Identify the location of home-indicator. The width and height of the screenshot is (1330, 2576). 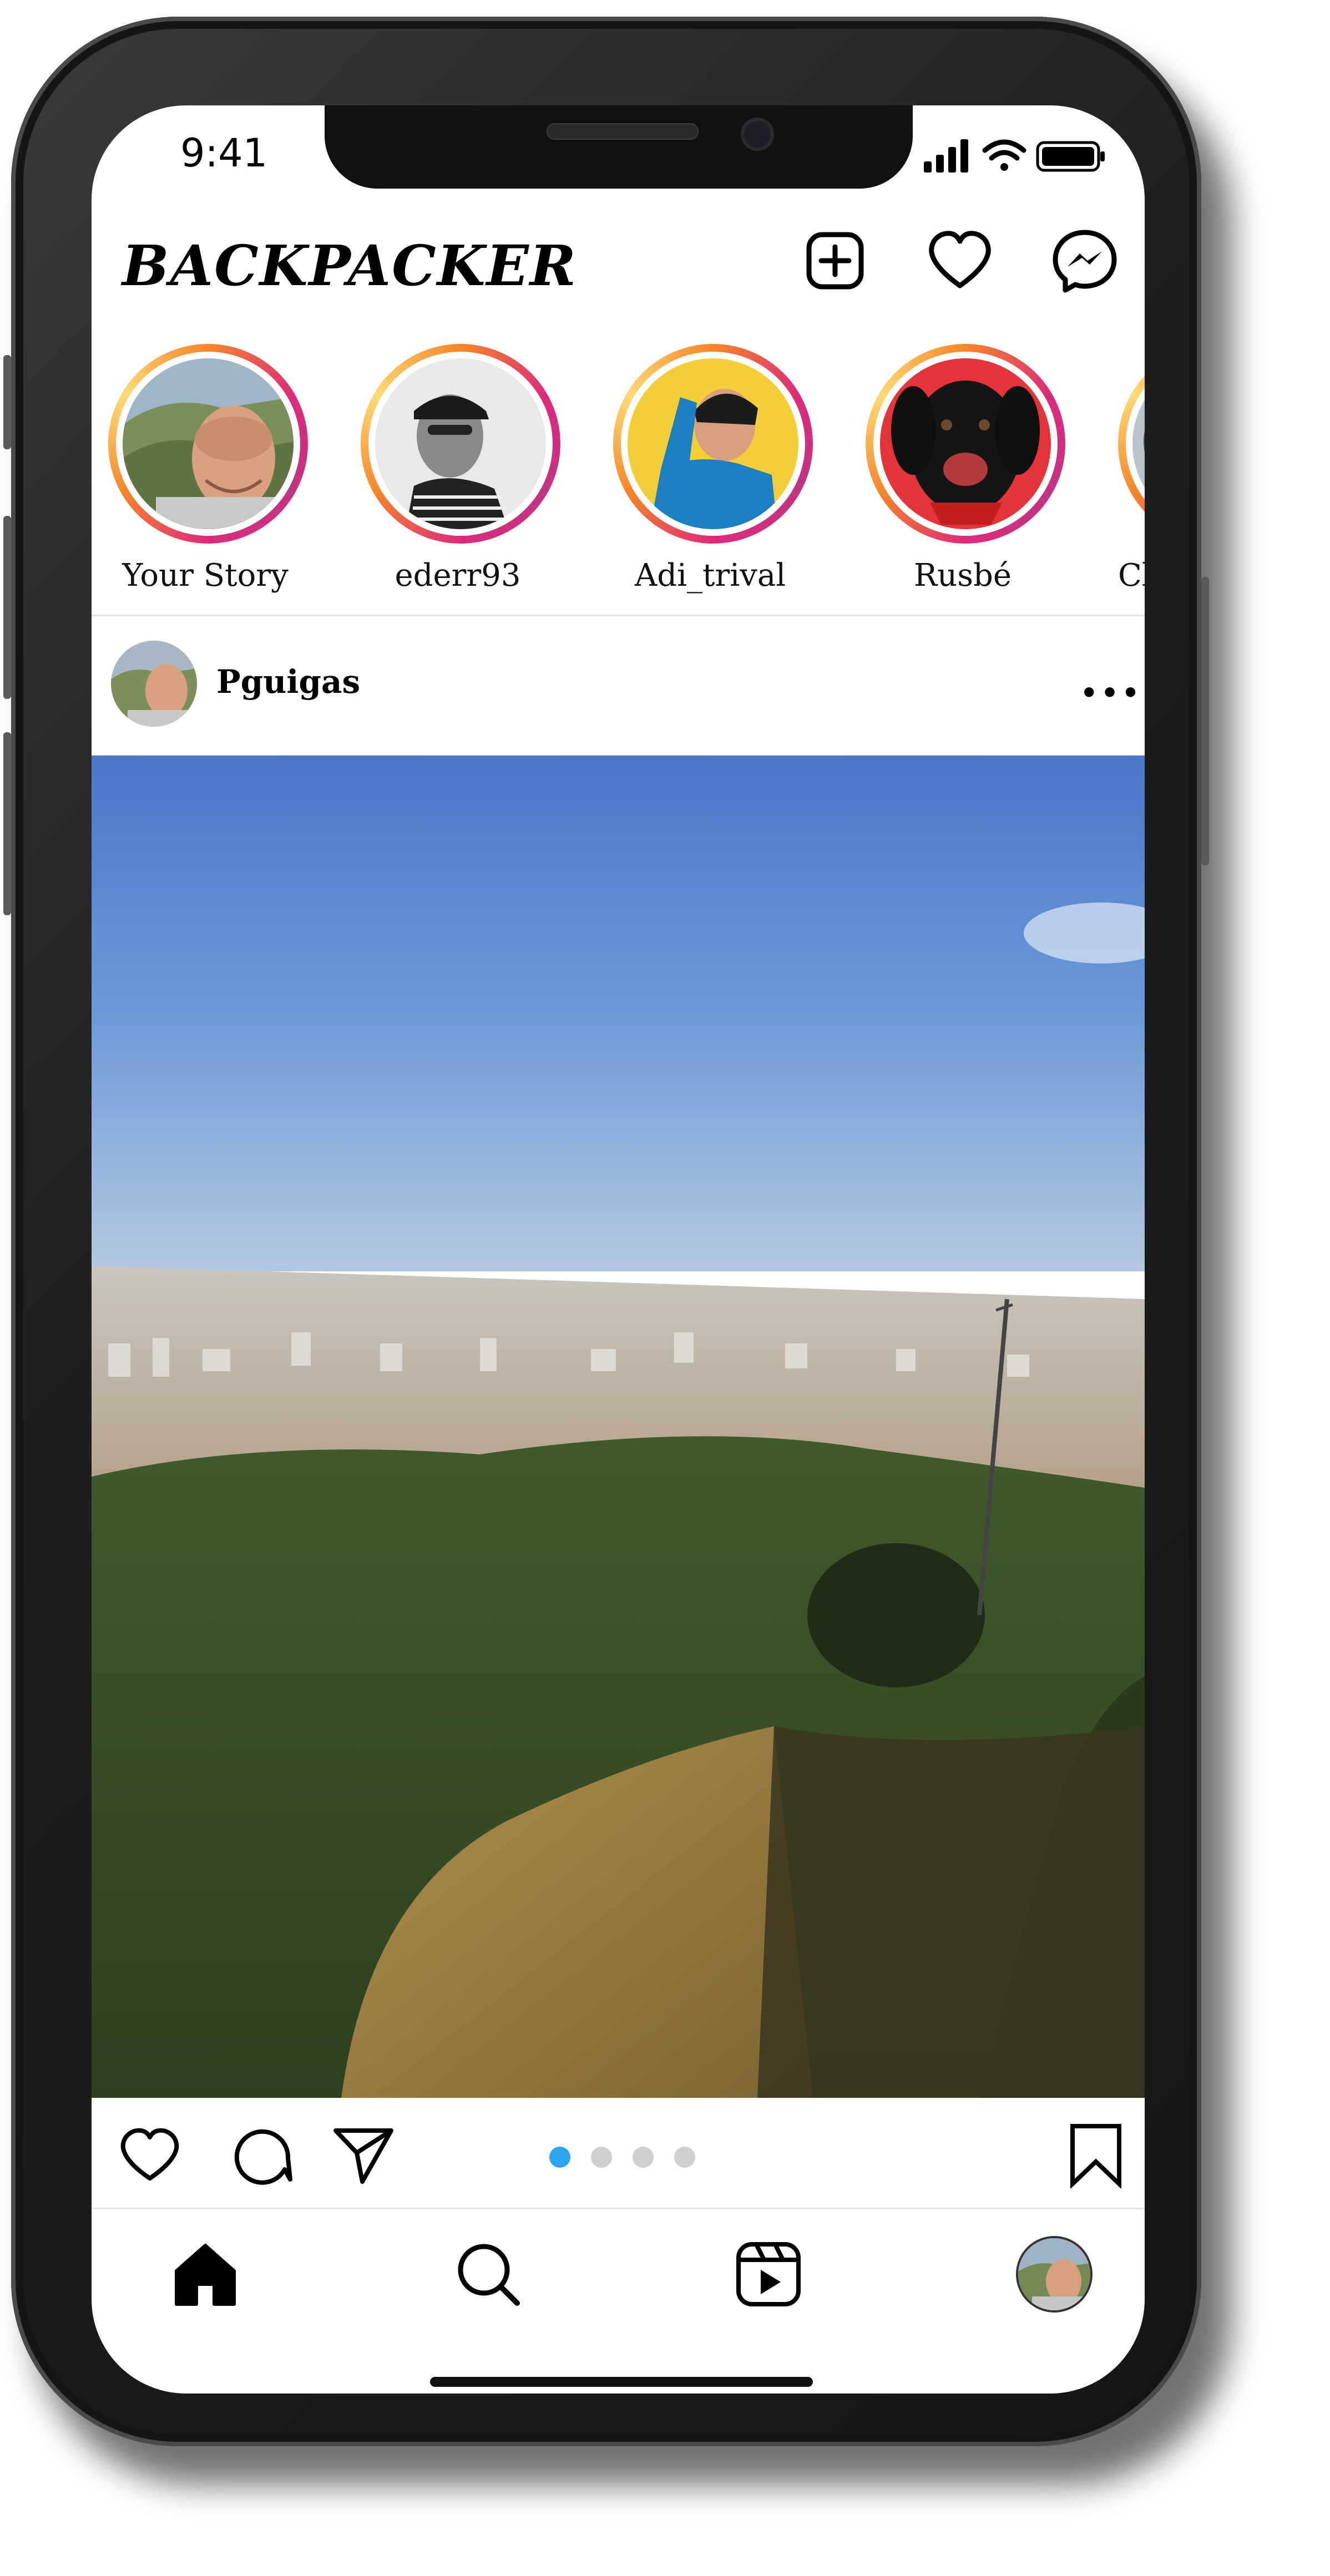
(622, 2382).